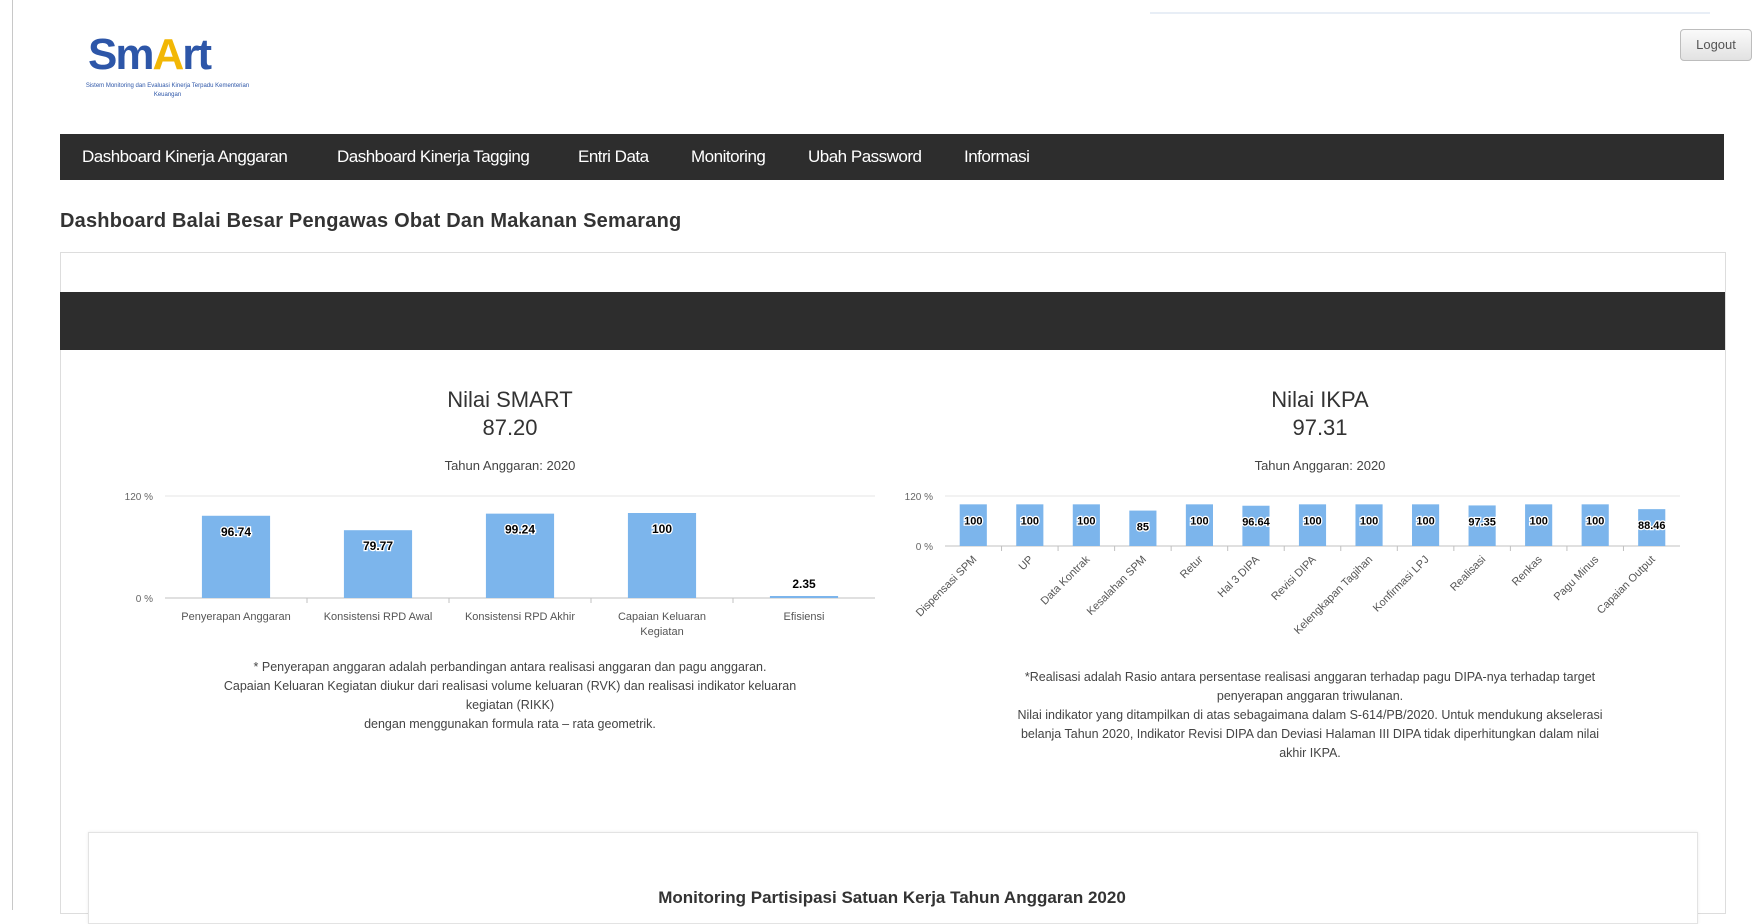  Describe the element at coordinates (1320, 465) in the screenshot. I see `ikpa-chart-subtitle: Tahun Anggaran: 2020` at that location.